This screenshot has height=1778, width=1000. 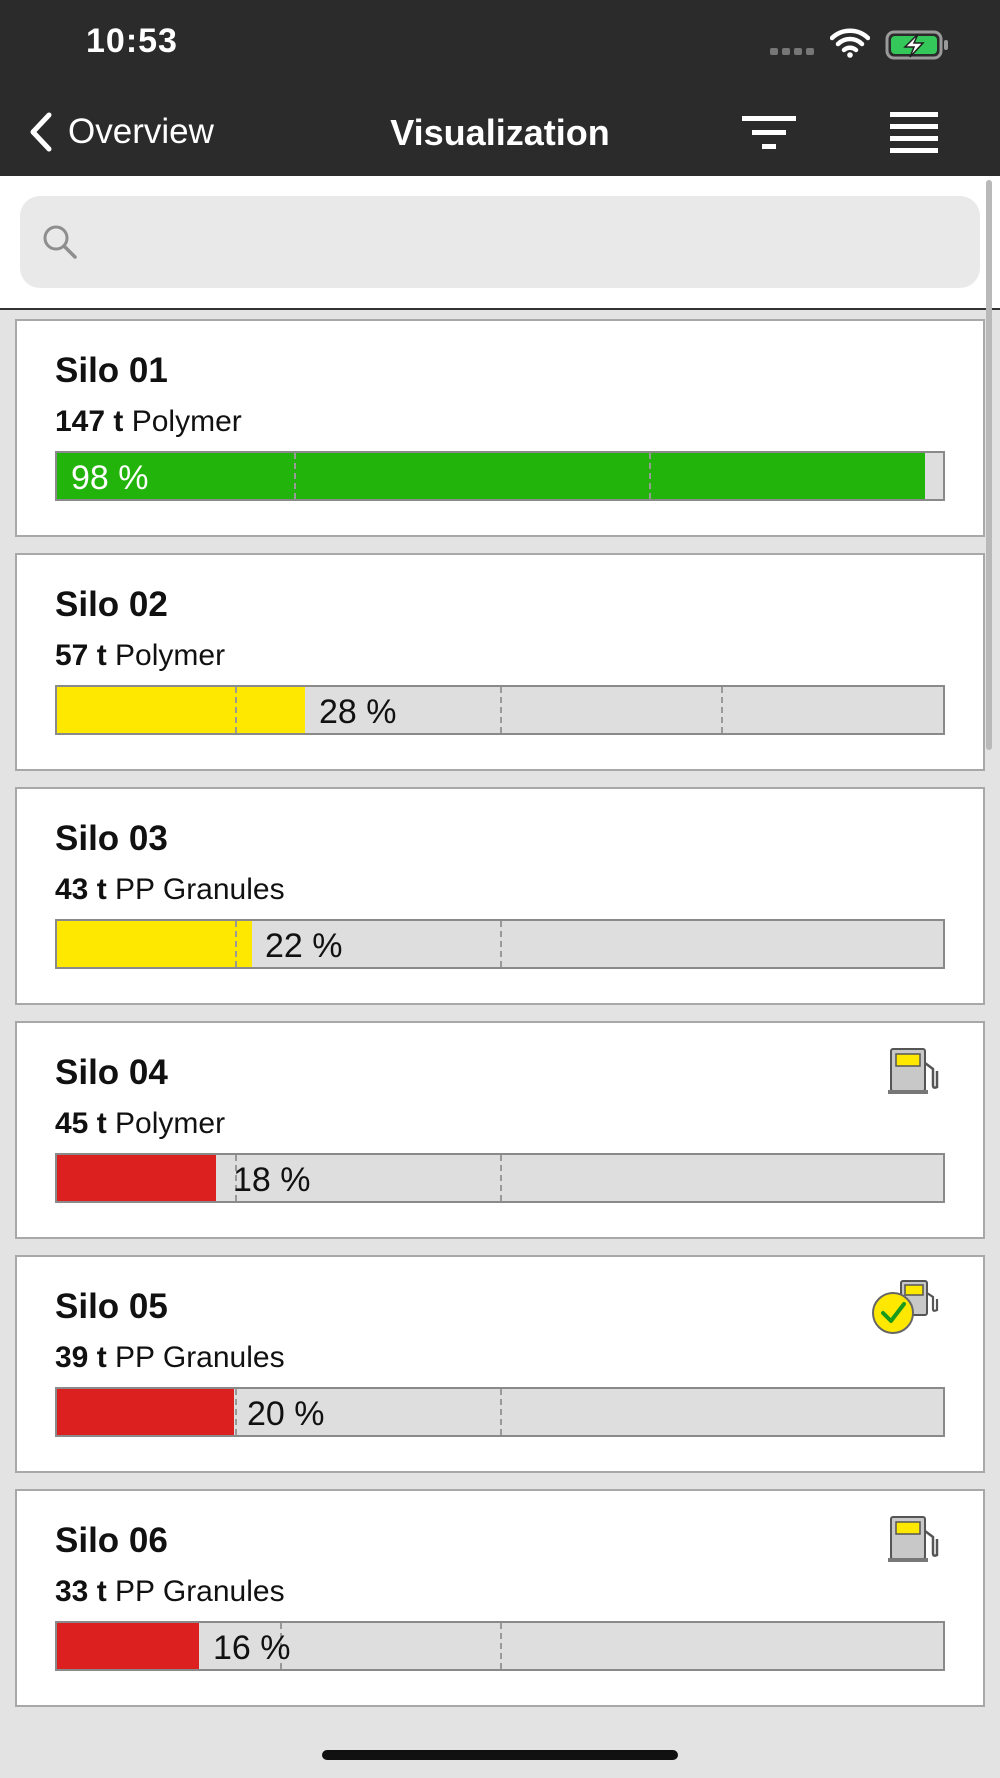 What do you see at coordinates (81, 1357) in the screenshot?
I see `silo-quantity: 39 t` at bounding box center [81, 1357].